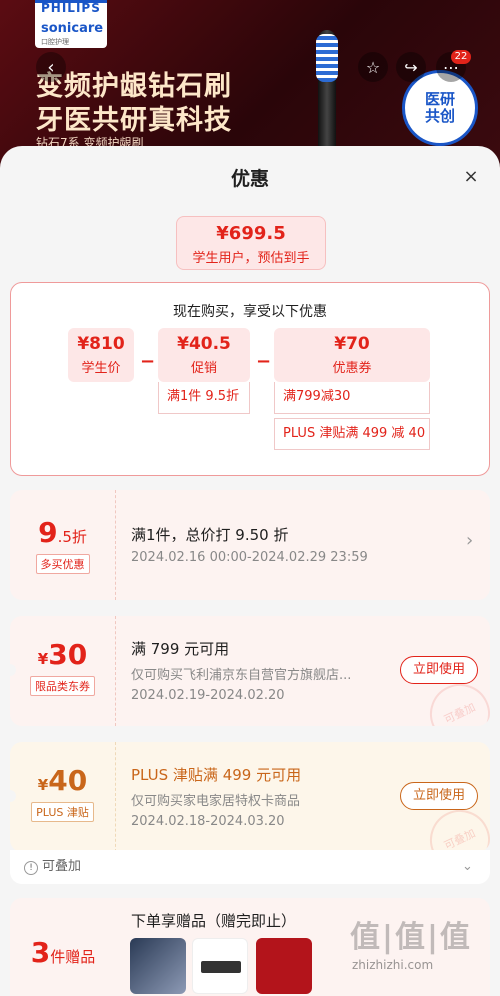 This screenshot has height=996, width=500. What do you see at coordinates (352, 355) in the screenshot?
I see `coupon-box: ¥70 优惠券` at bounding box center [352, 355].